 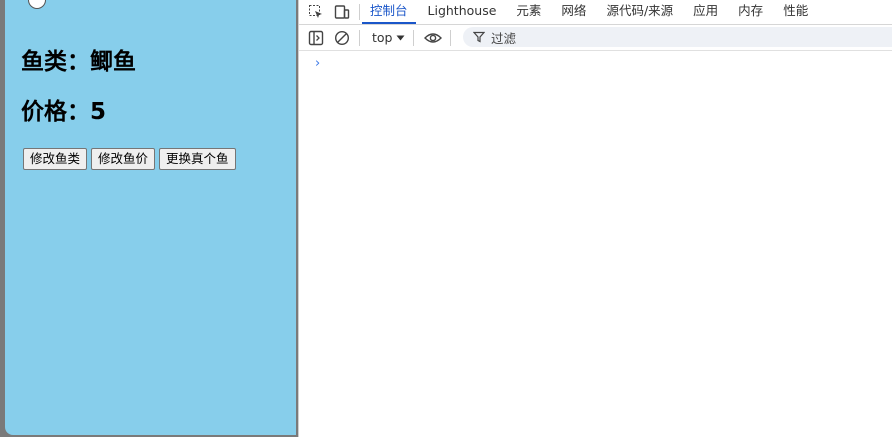 I want to click on fish-price-heading: 价格：5, so click(x=64, y=112).